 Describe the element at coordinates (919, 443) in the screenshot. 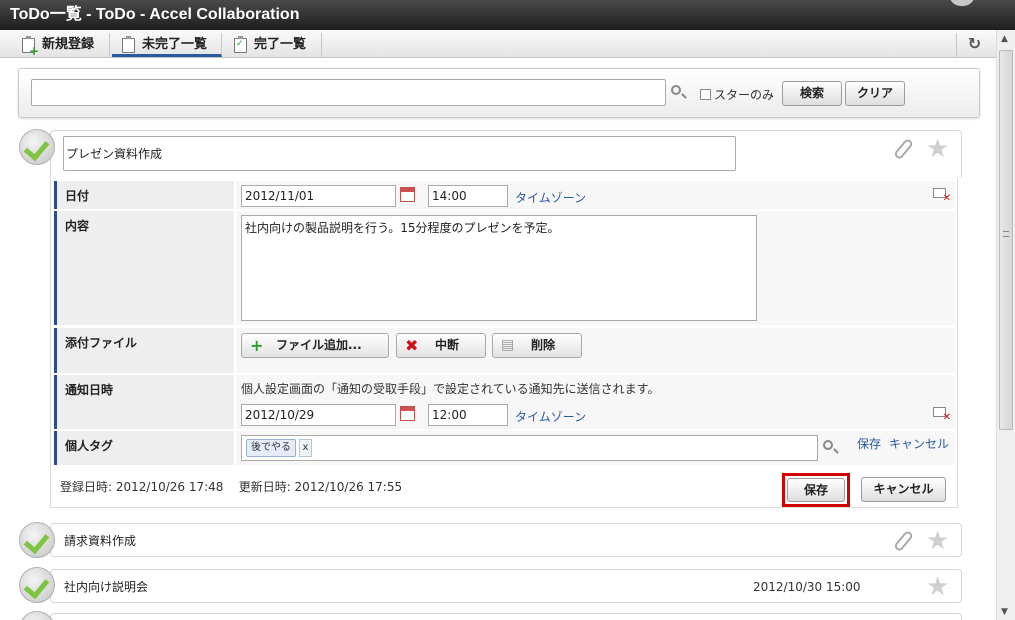

I see `tag-cancel-link: キャンセル` at that location.